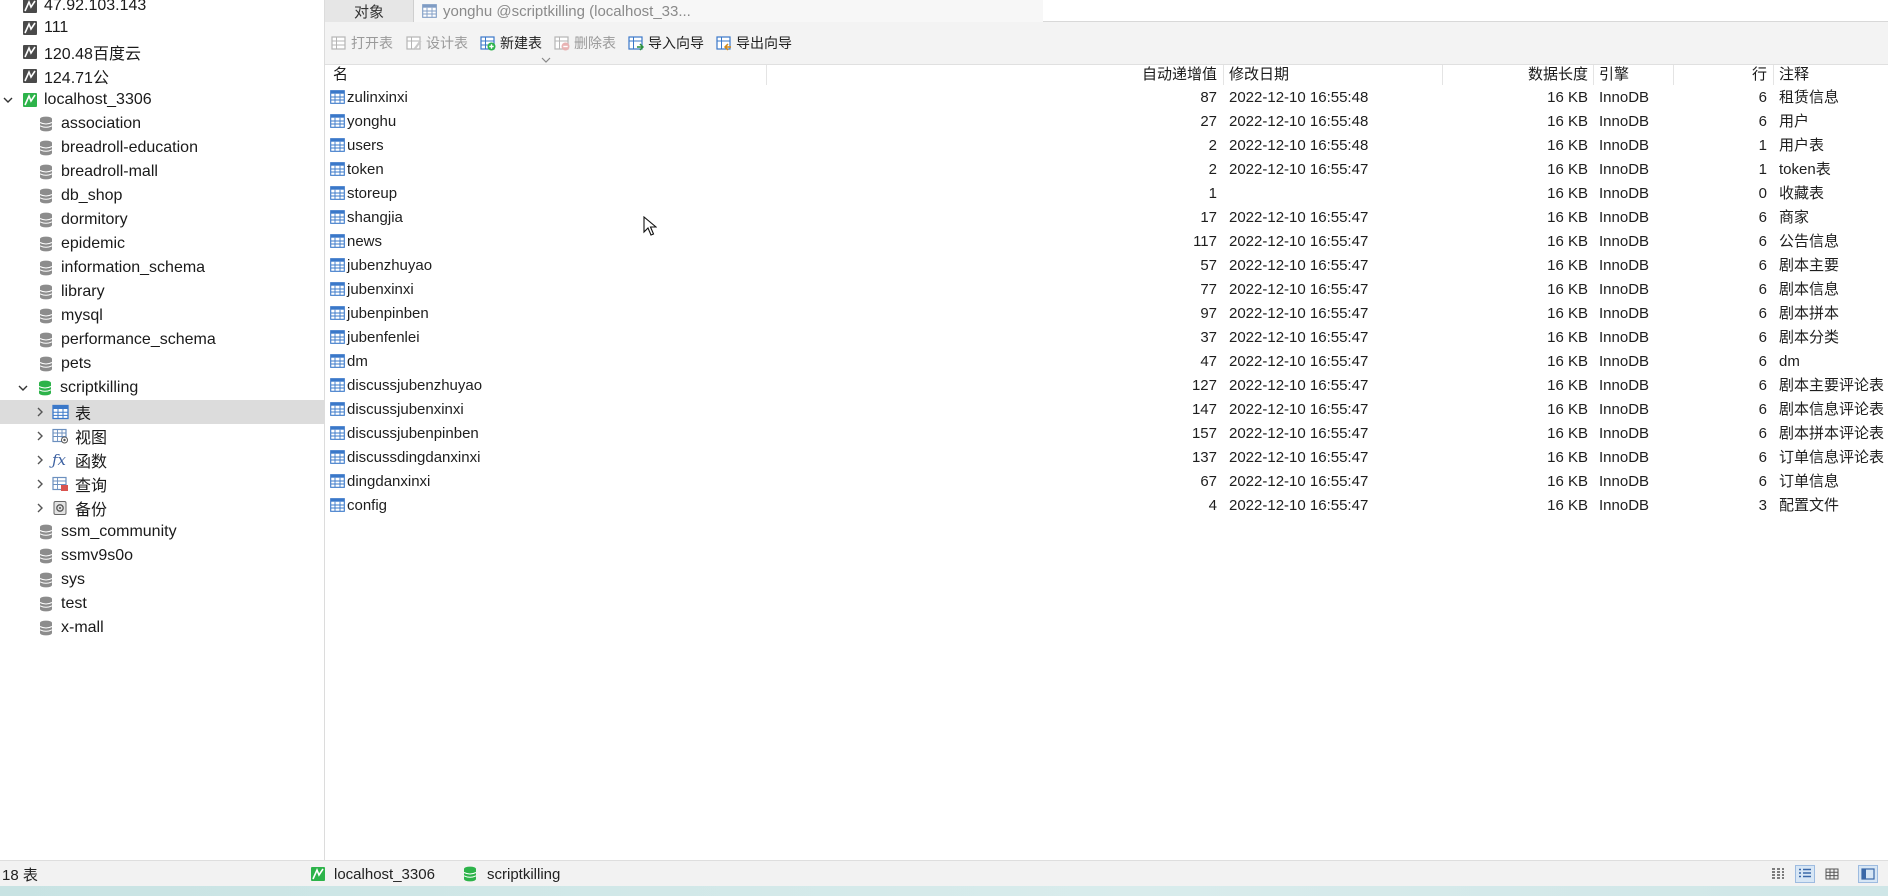  Describe the element at coordinates (437, 43) in the screenshot. I see `design-table-button: 设计表` at that location.